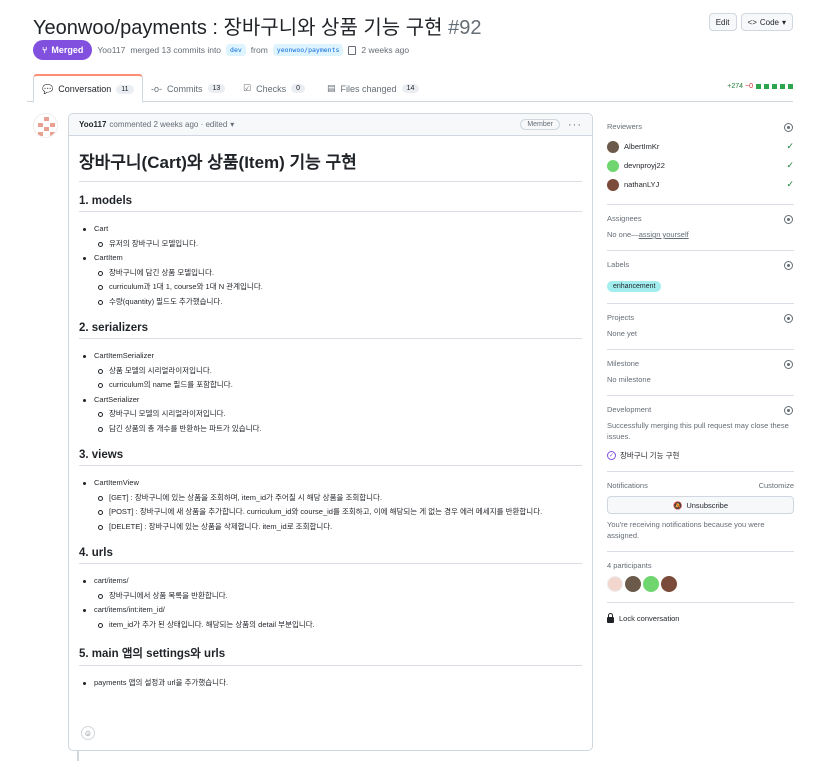 The height and width of the screenshot is (761, 820). What do you see at coordinates (629, 379) in the screenshot?
I see `milestone-none: No milestone` at bounding box center [629, 379].